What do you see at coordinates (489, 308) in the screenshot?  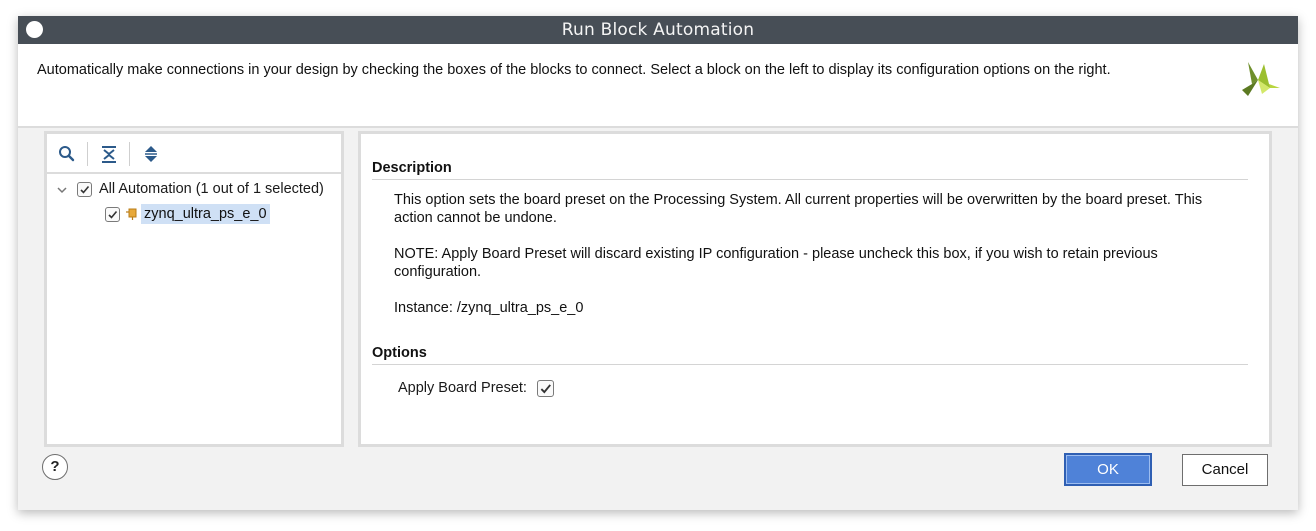 I see `instance-path: Instance: /zynq_ultra_ps_e_0` at bounding box center [489, 308].